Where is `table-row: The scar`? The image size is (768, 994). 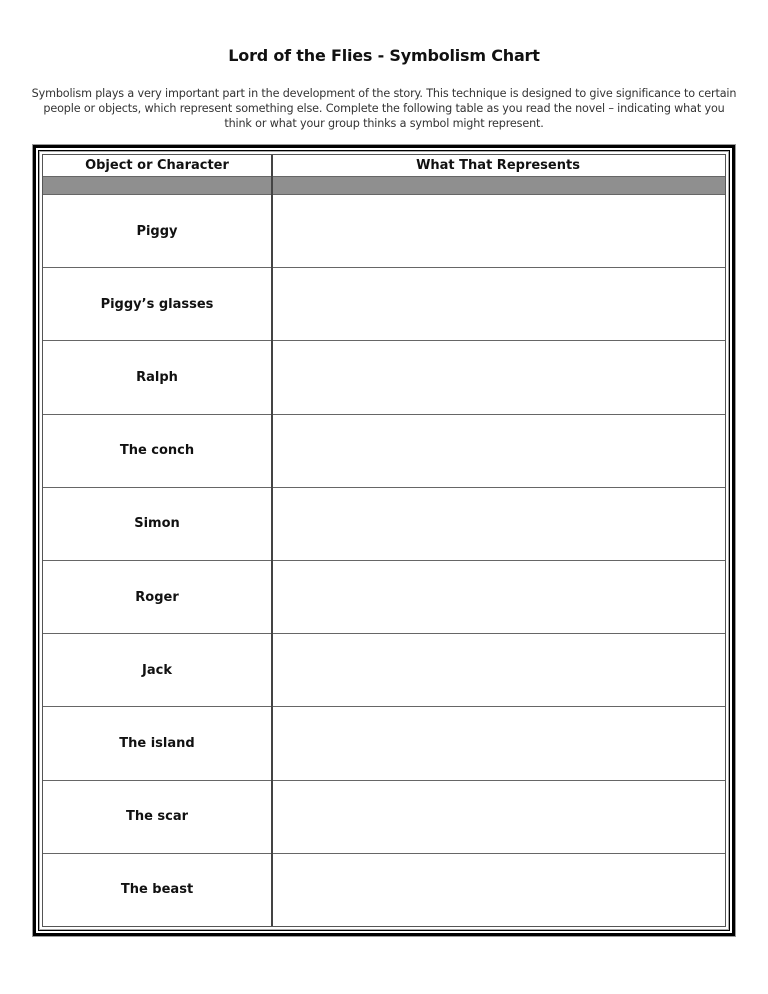
table-row: The scar is located at coordinates (384, 817).